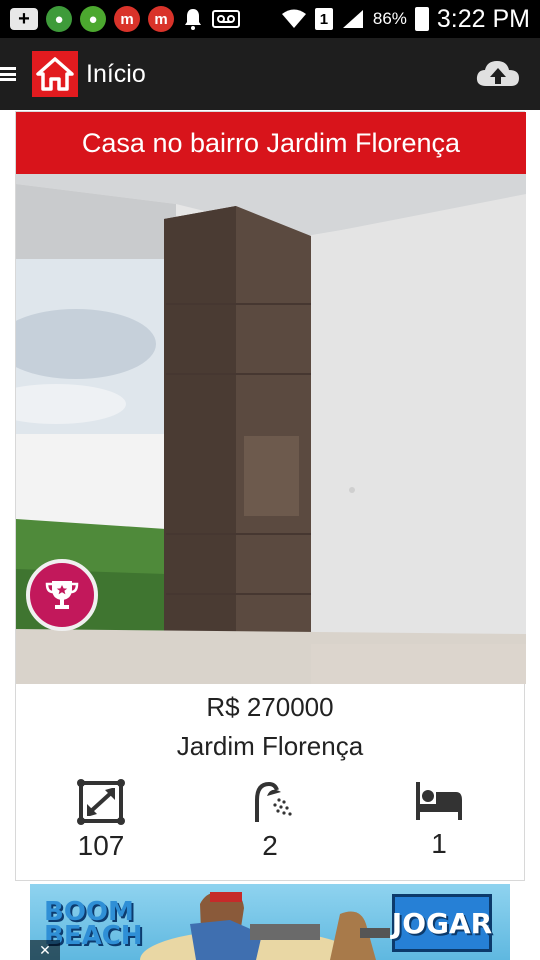  What do you see at coordinates (352, 19) in the screenshot?
I see `signal-icon` at bounding box center [352, 19].